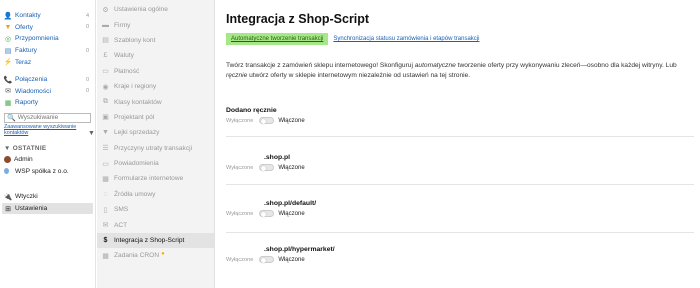  Describe the element at coordinates (137, 133) in the screenshot. I see `settings-item-label: Lejki sprzedaży` at that location.